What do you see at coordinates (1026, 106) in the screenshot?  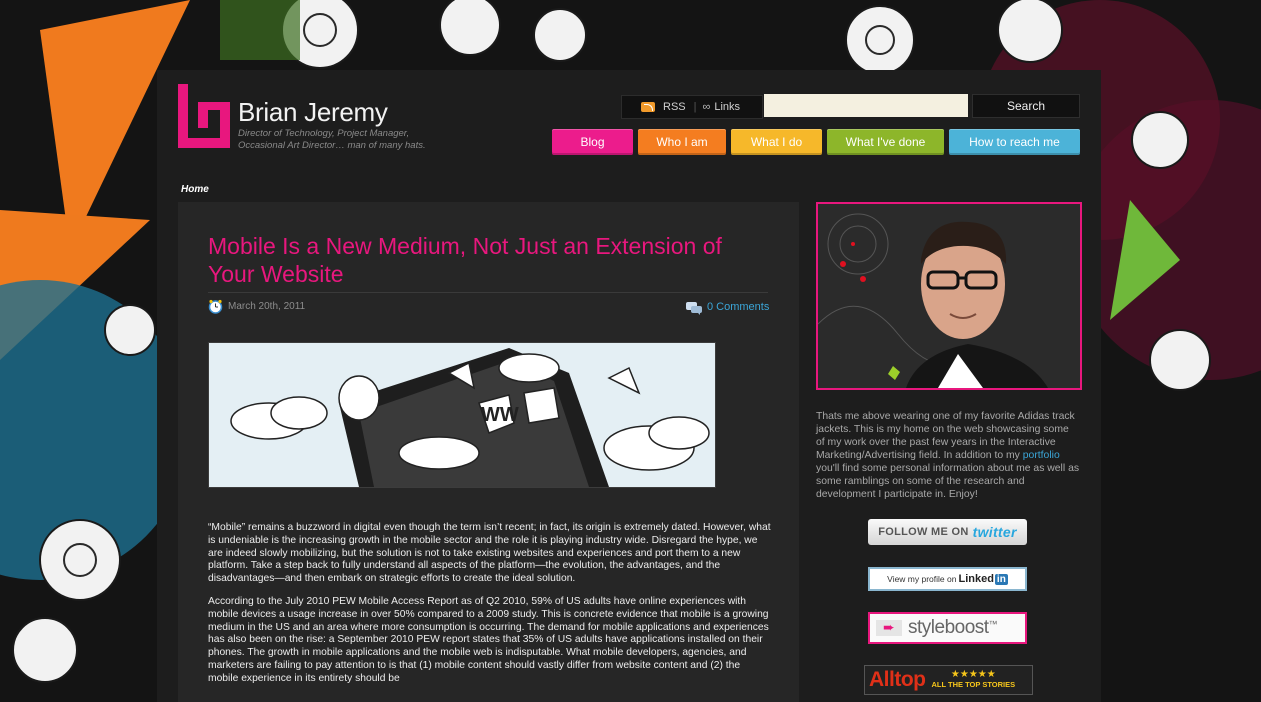 I see `search-button: Search` at bounding box center [1026, 106].